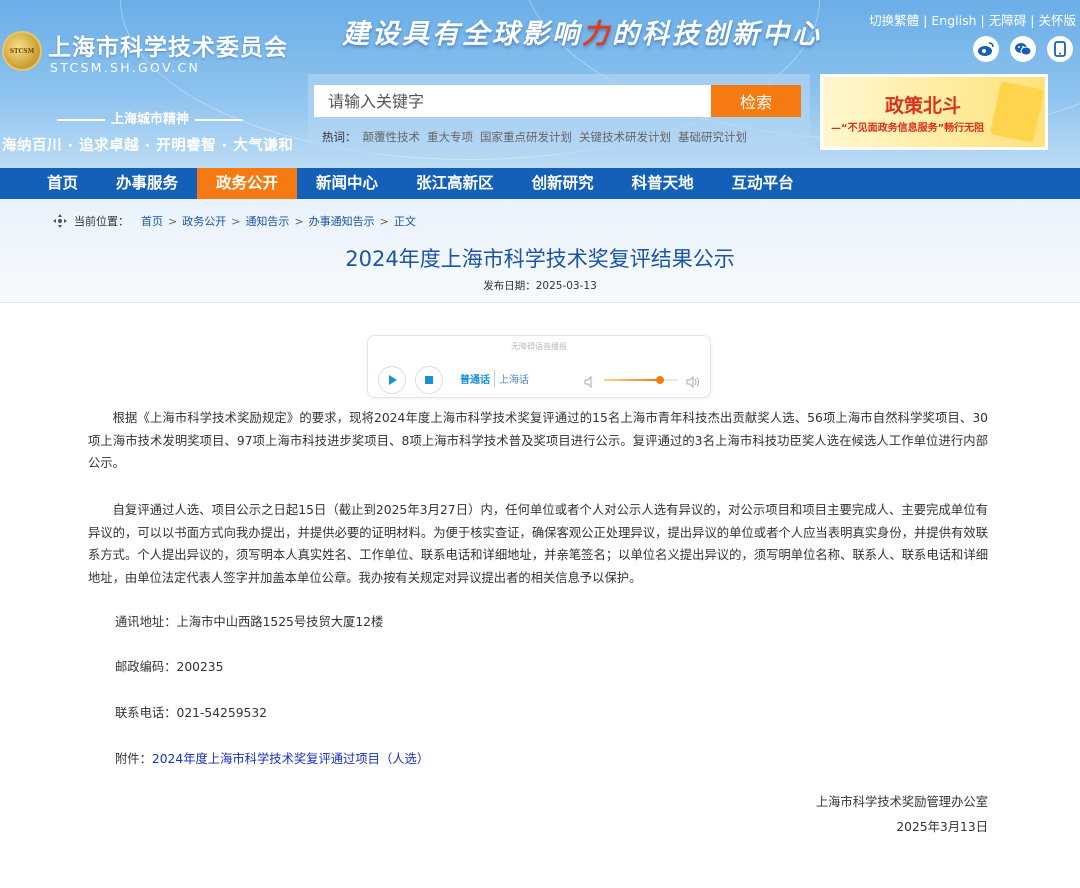 The image size is (1080, 888). What do you see at coordinates (133, 759) in the screenshot?
I see `attachment-label: 附件：` at bounding box center [133, 759].